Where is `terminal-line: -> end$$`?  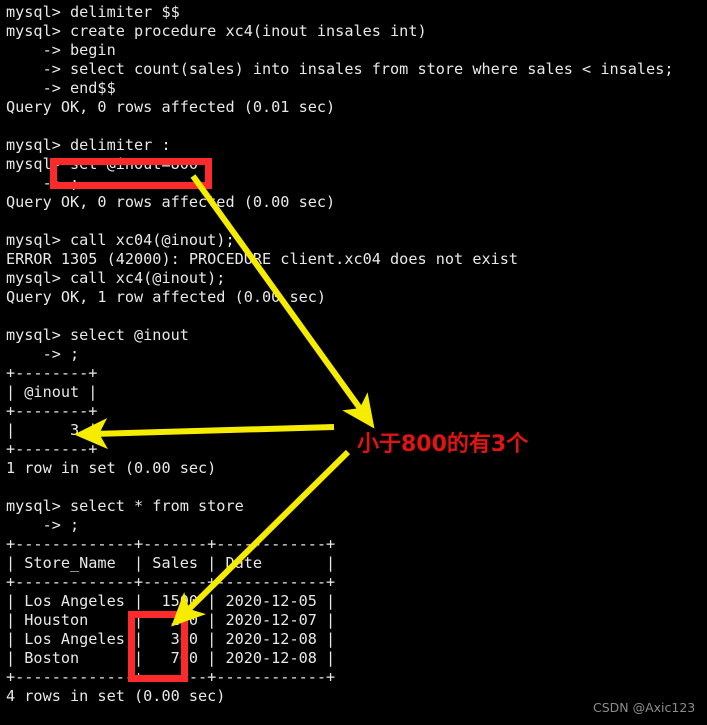
terminal-line: -> end$$ is located at coordinates (61, 88).